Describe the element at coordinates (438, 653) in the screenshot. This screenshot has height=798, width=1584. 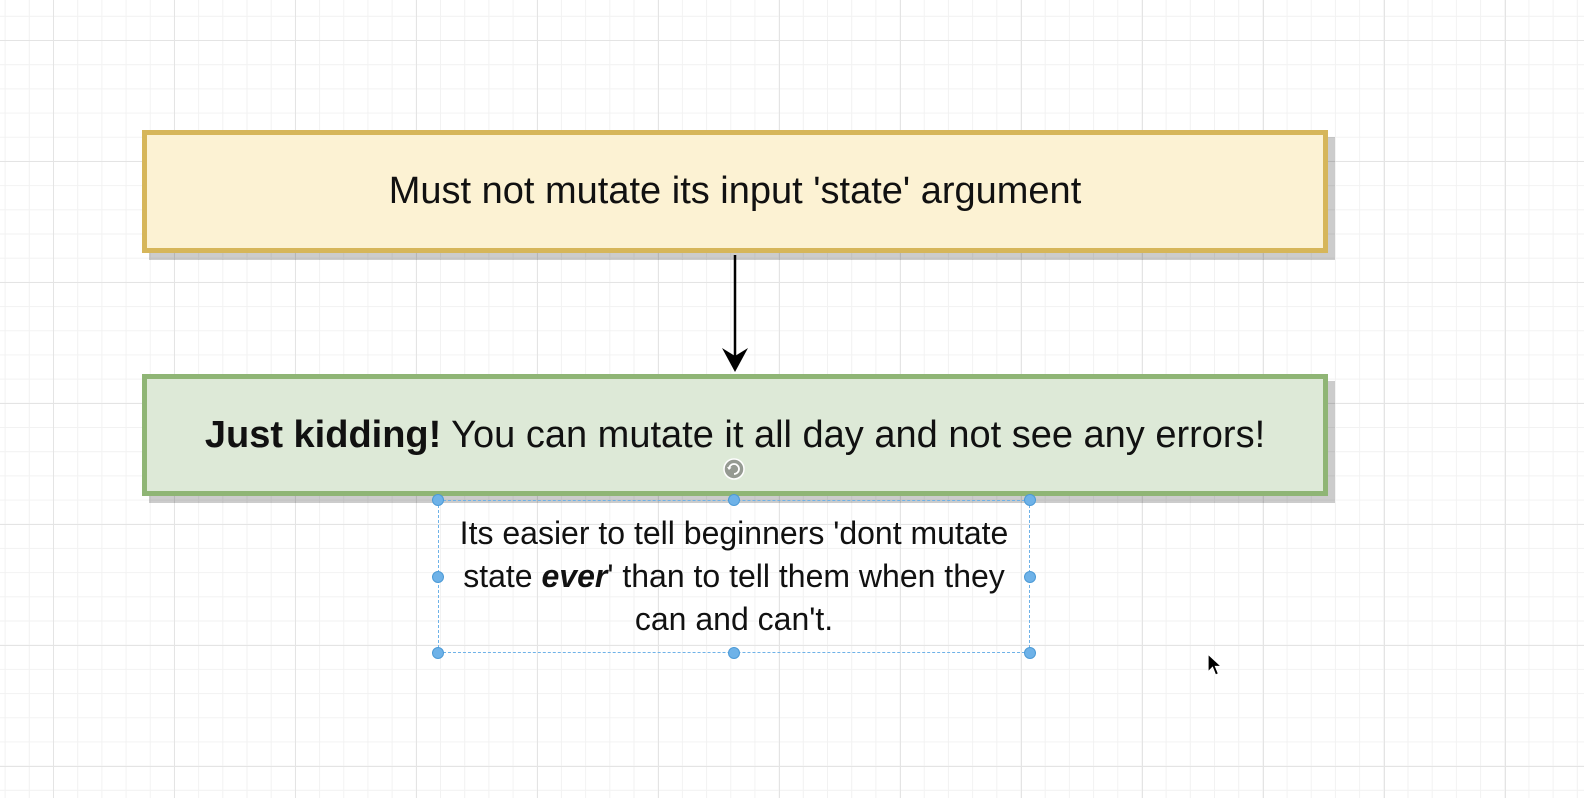
I see `resize-handle-bottom-left` at that location.